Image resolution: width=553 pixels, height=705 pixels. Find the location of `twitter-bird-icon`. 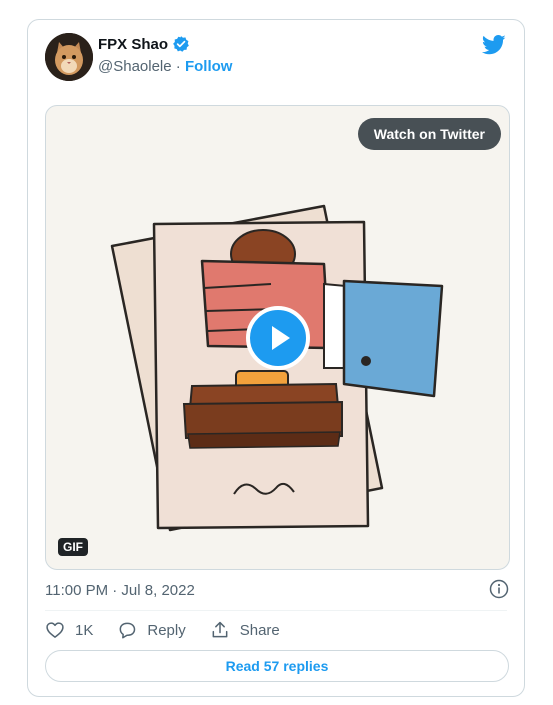

twitter-bird-icon is located at coordinates (493, 47).